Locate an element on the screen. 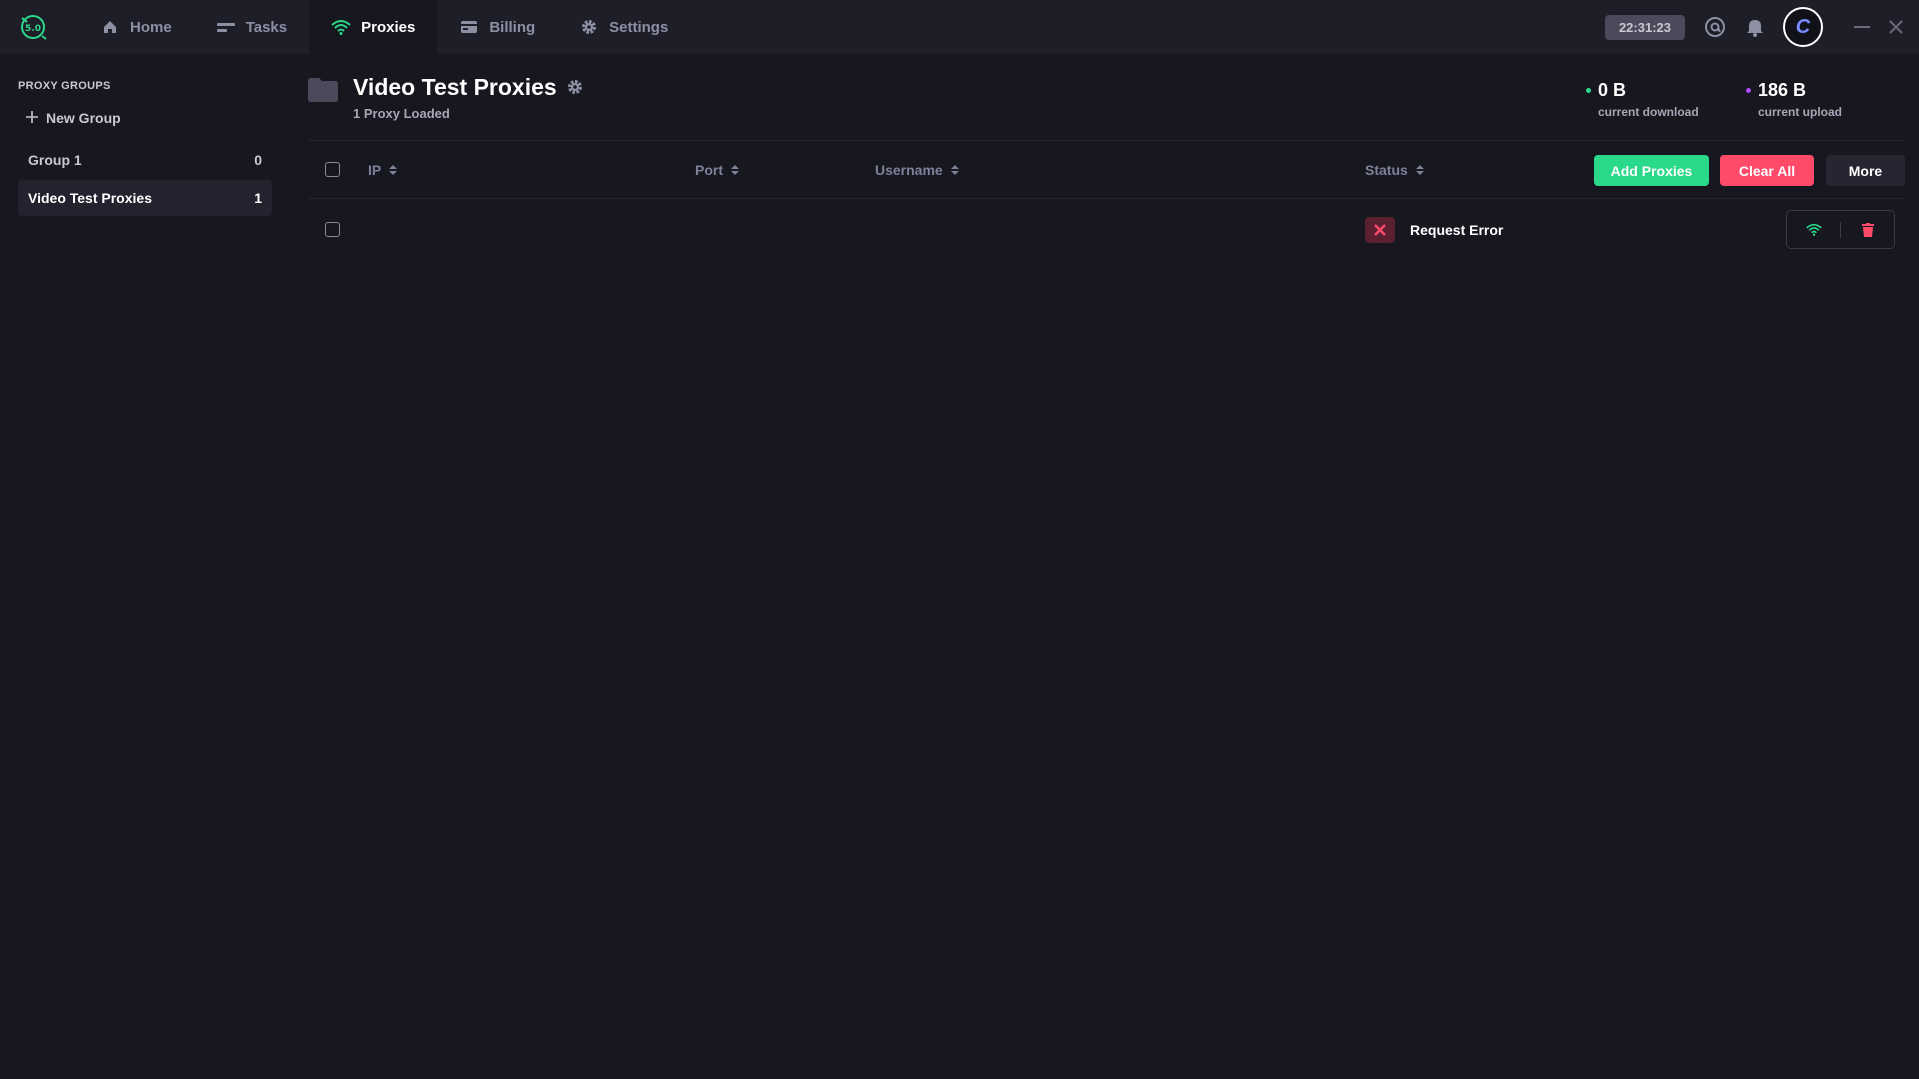  error-x-icon is located at coordinates (1380, 230).